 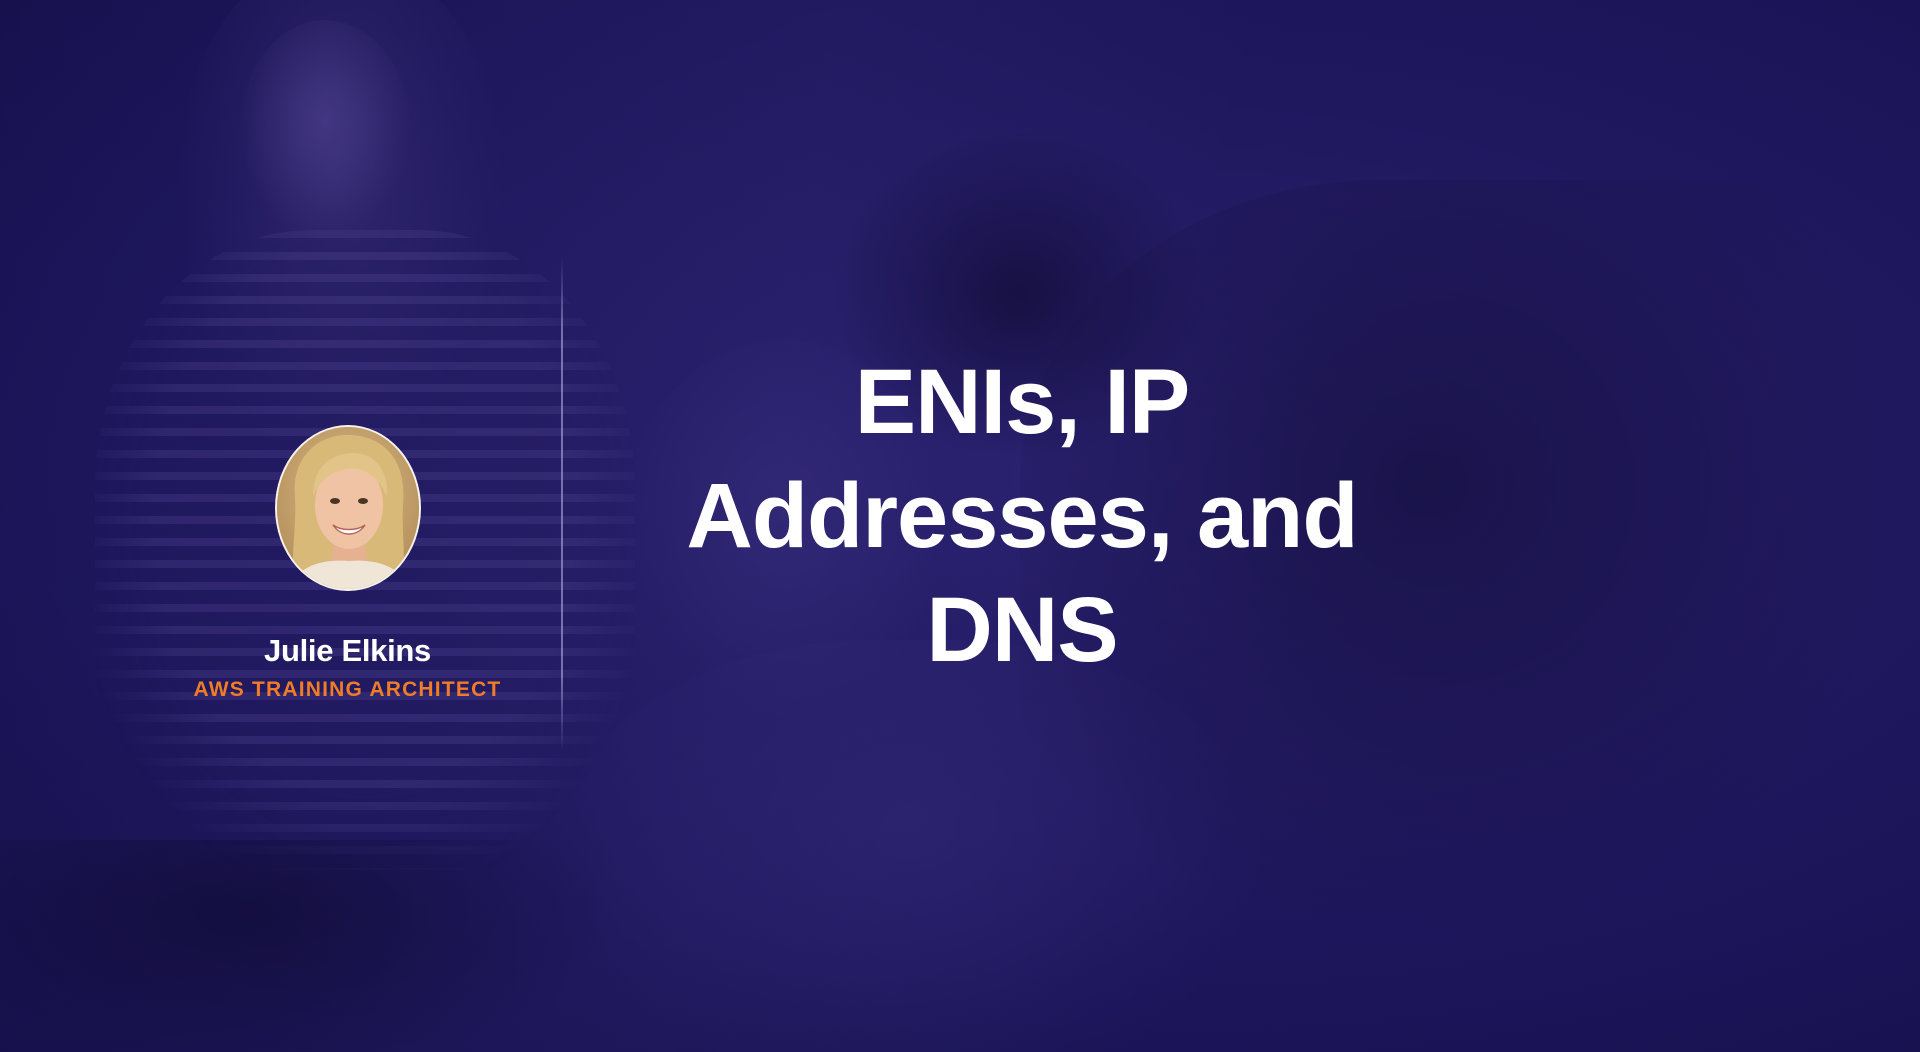 I want to click on presenter-avatar, so click(x=347, y=508).